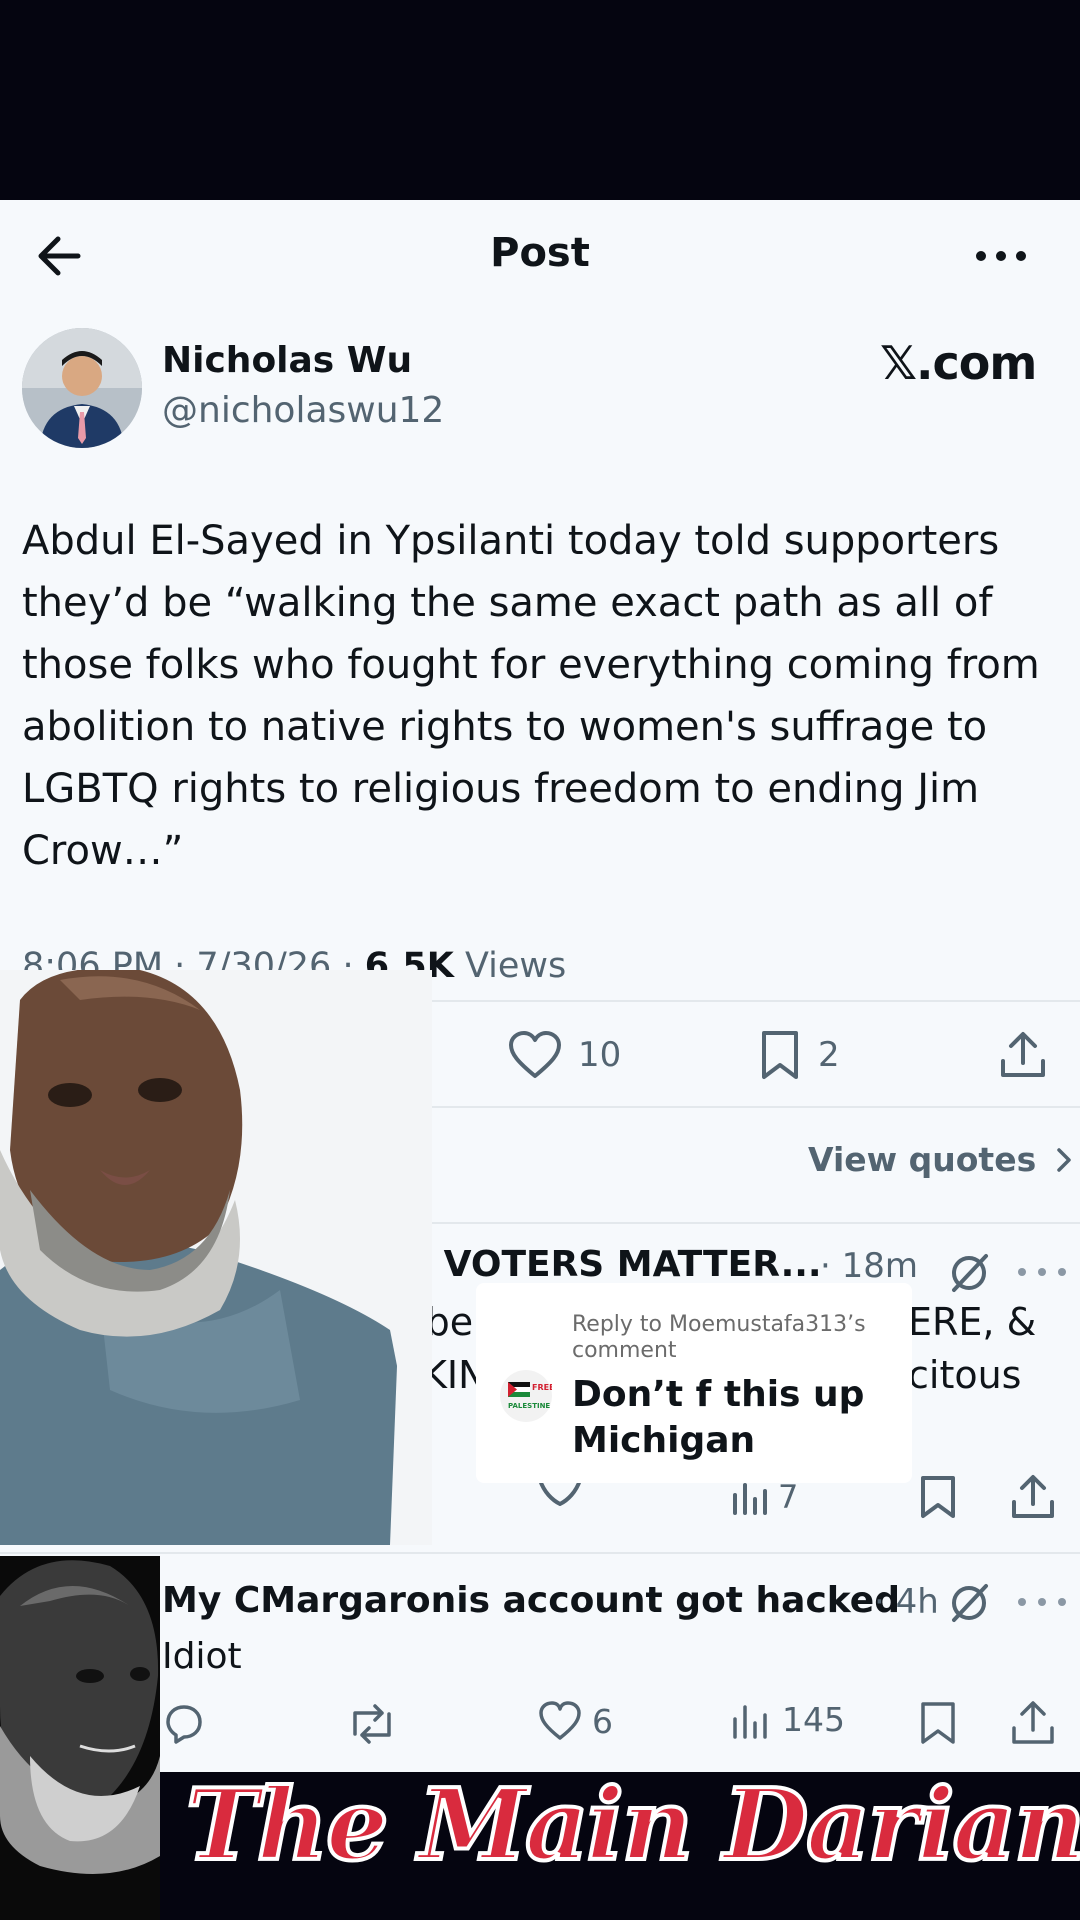 Image resolution: width=1080 pixels, height=1920 pixels. I want to click on views-label: Views, so click(510, 966).